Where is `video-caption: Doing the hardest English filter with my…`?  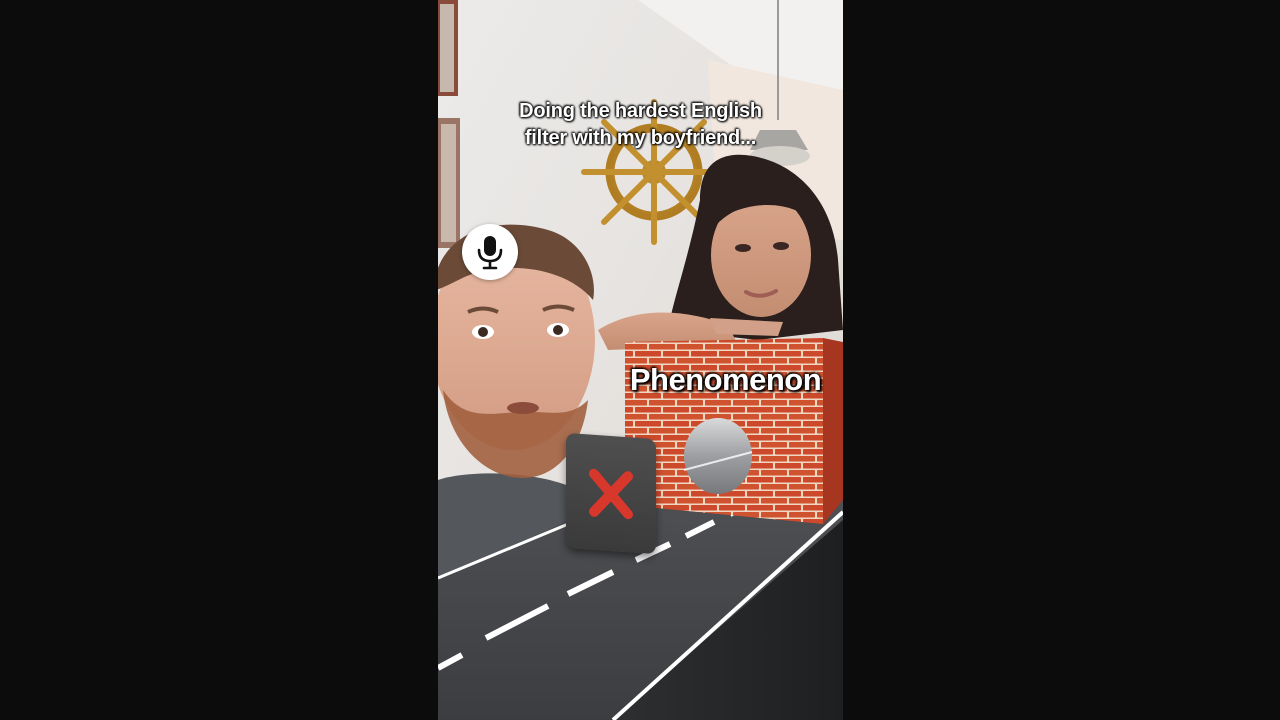
video-caption: Doing the hardest English filter with my… is located at coordinates (640, 125).